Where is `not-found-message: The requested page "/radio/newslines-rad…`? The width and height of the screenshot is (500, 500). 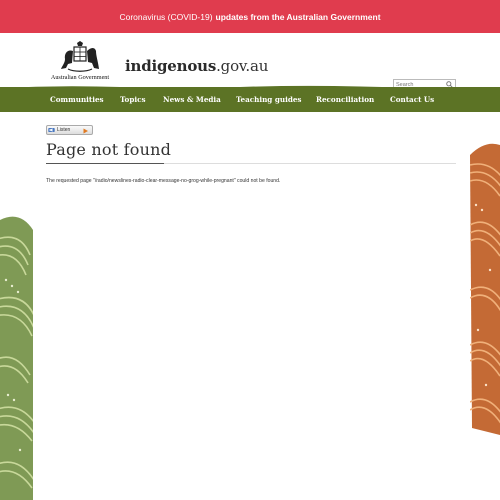 not-found-message: The requested page "/radio/newslines-rad… is located at coordinates (163, 181).